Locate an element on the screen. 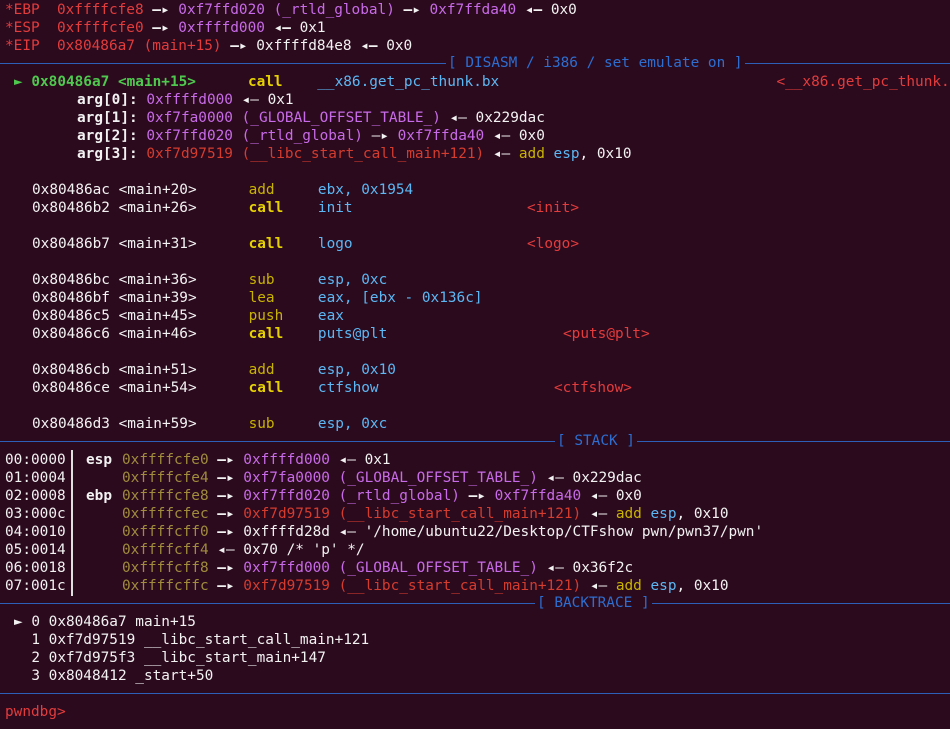 The height and width of the screenshot is (729, 950). instruction-symbol: <main+46> is located at coordinates (179, 334).